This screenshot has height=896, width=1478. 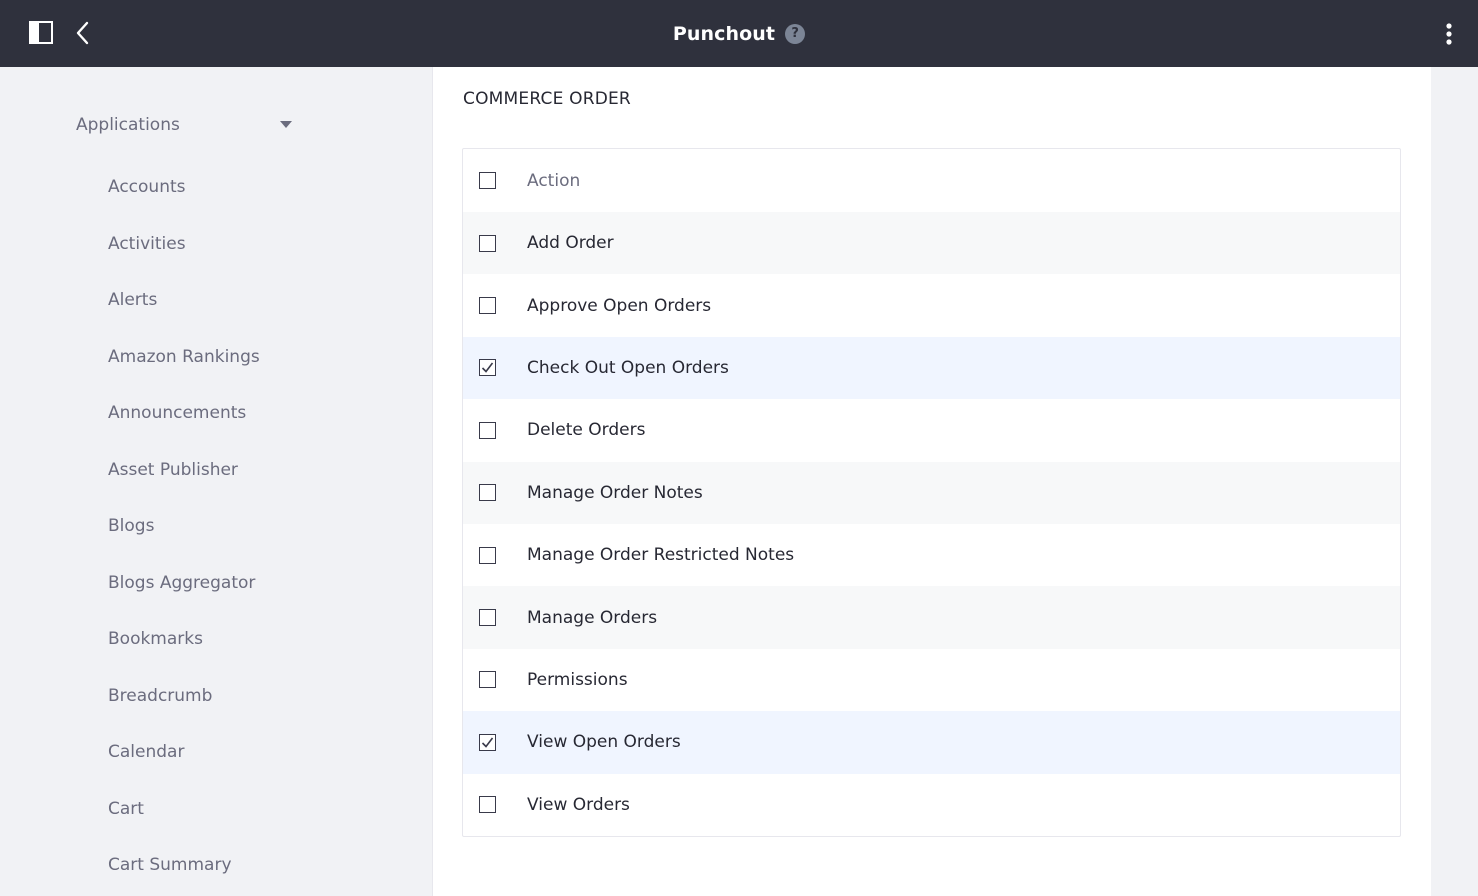 What do you see at coordinates (1454, 481) in the screenshot?
I see `right-gutter` at bounding box center [1454, 481].